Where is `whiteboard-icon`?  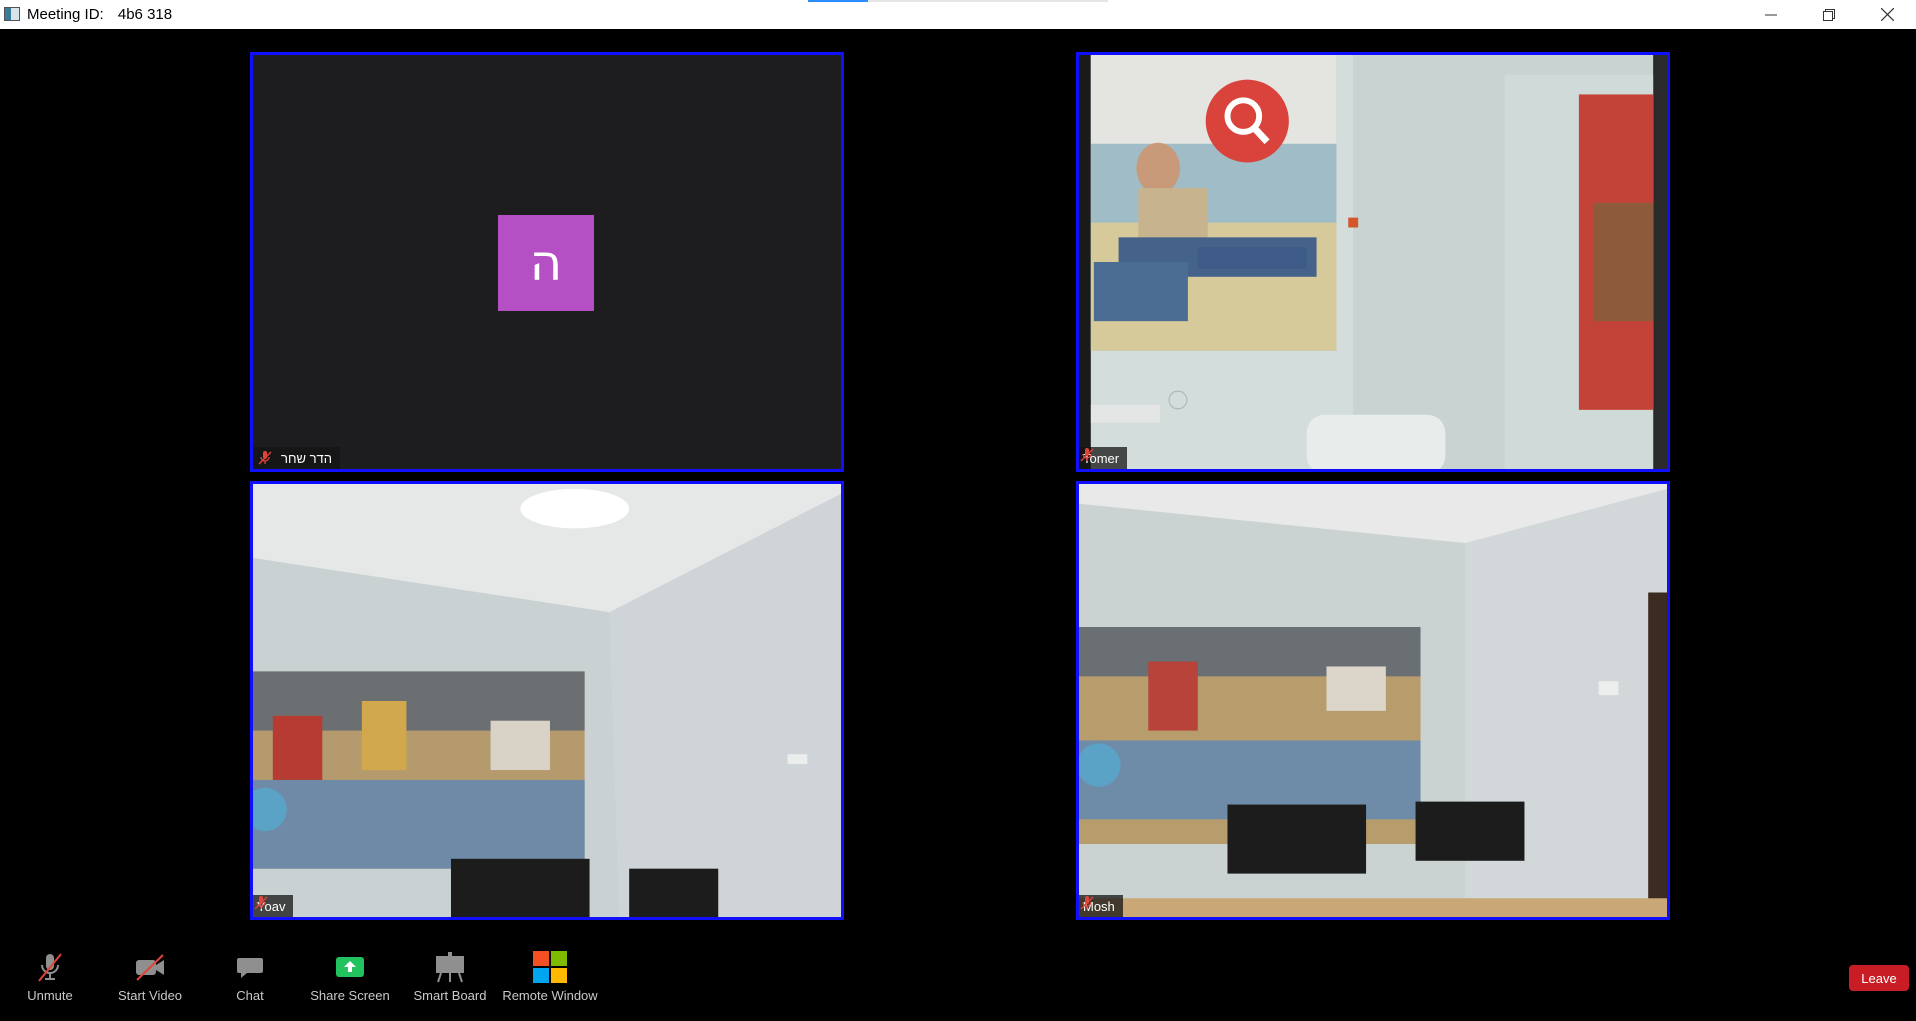
whiteboard-icon is located at coordinates (450, 967).